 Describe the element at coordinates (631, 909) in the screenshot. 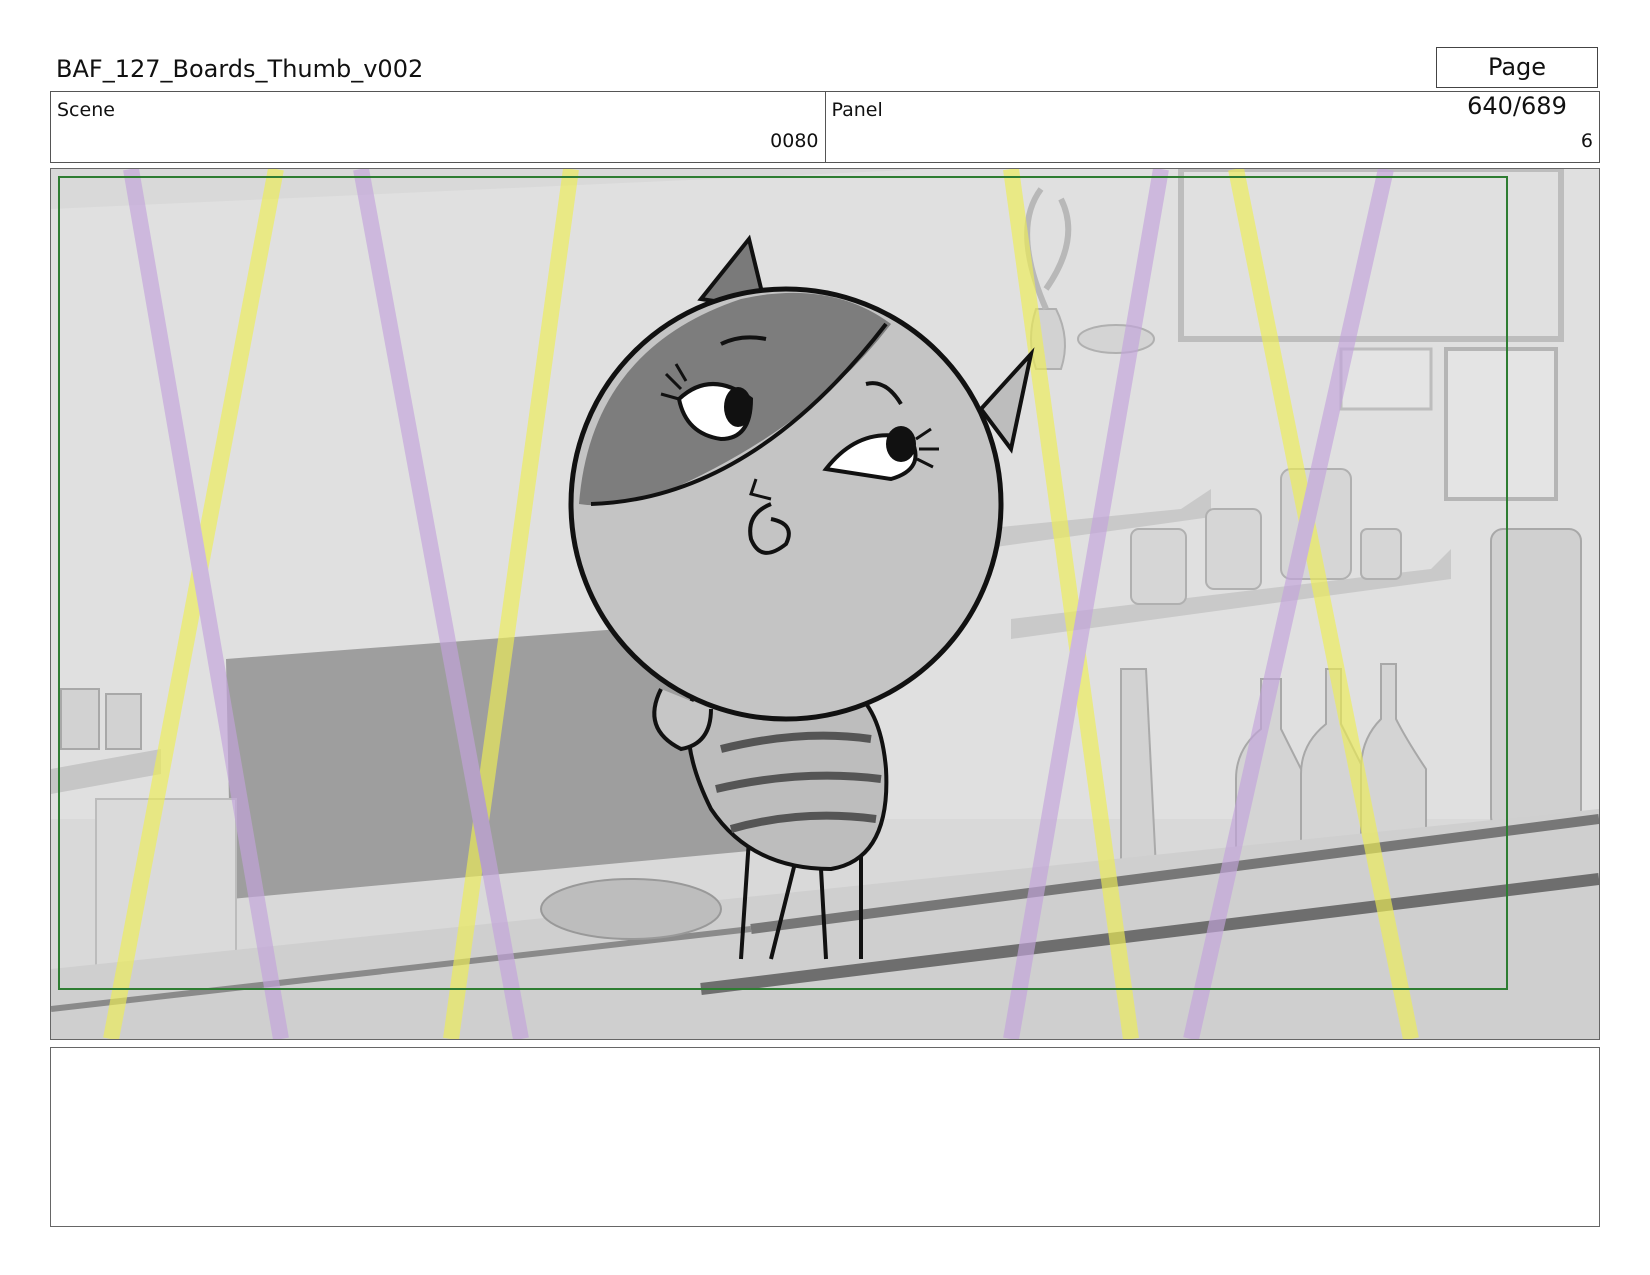

I see `plate-stack` at that location.